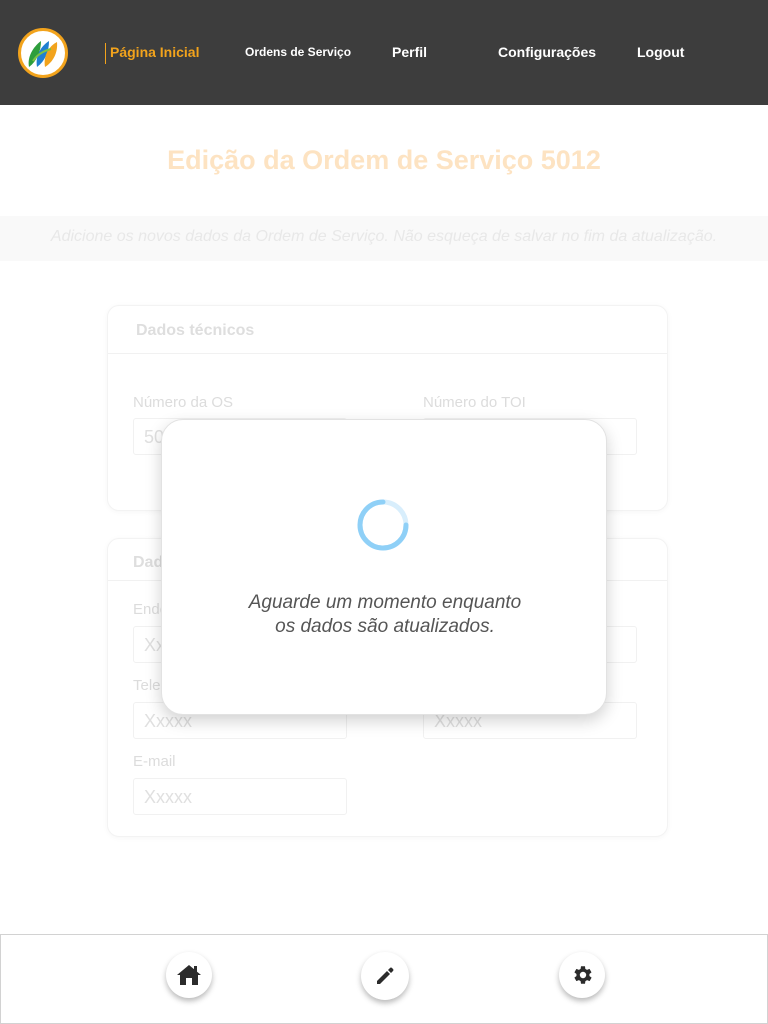  I want to click on nav-home-link: Página Inicial, so click(152, 52).